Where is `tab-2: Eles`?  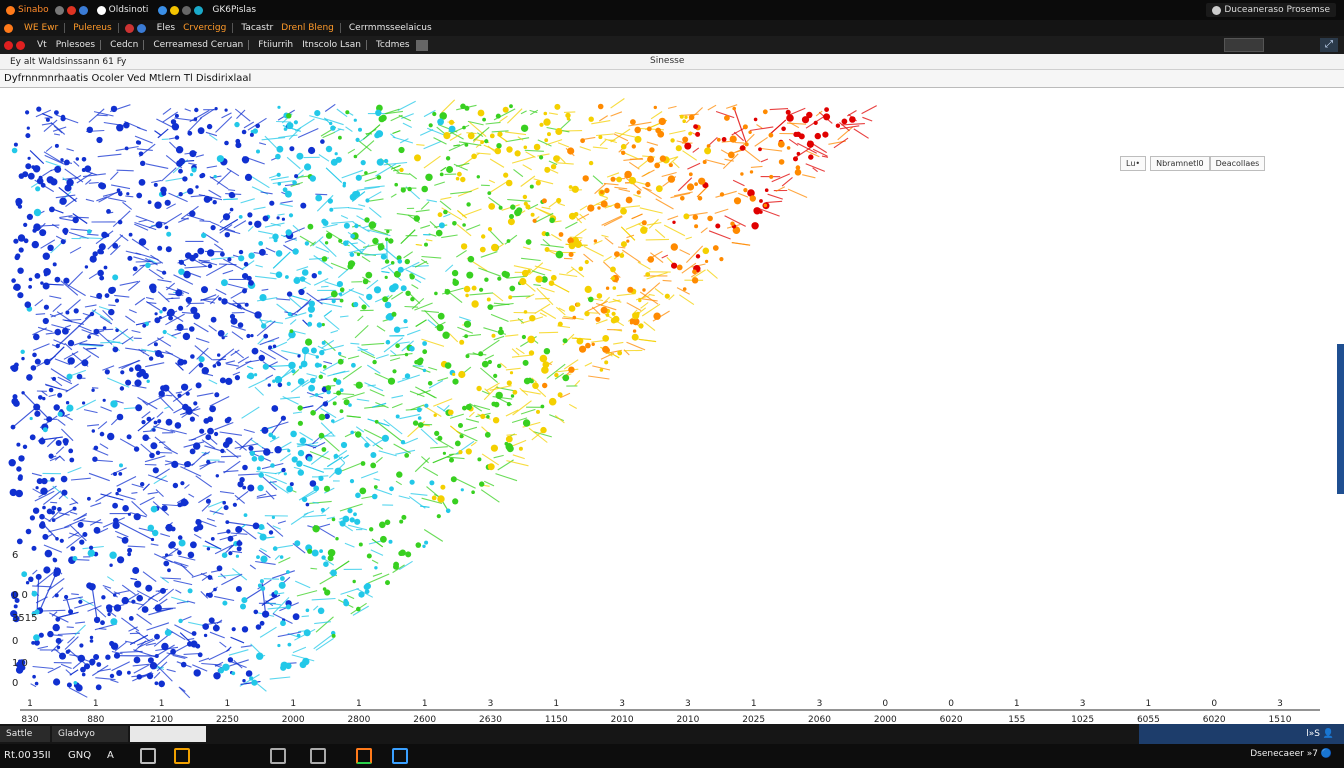 tab-2: Eles is located at coordinates (166, 28).